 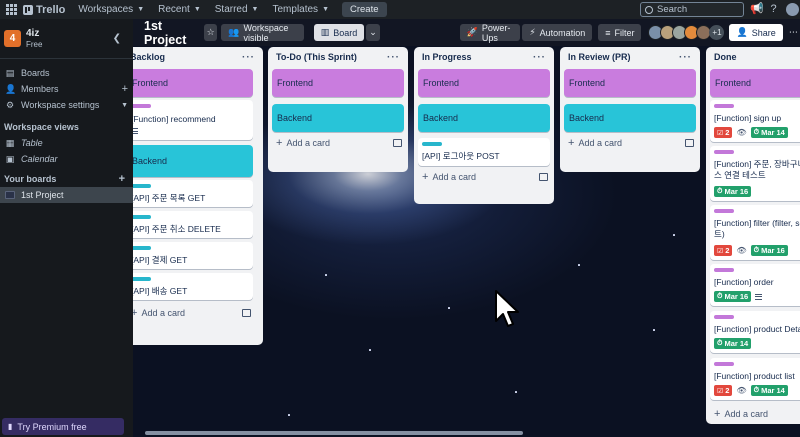 What do you see at coordinates (717, 32) in the screenshot?
I see `more-members-badge: +1` at bounding box center [717, 32].